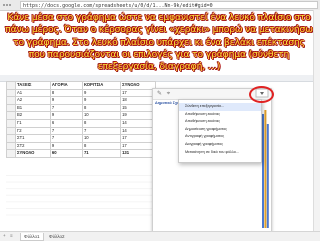 Image resolution: width=320 pixels, height=241 pixels. Describe the element at coordinates (33, 131) in the screenshot. I see `table-cell: Γ2` at that location.